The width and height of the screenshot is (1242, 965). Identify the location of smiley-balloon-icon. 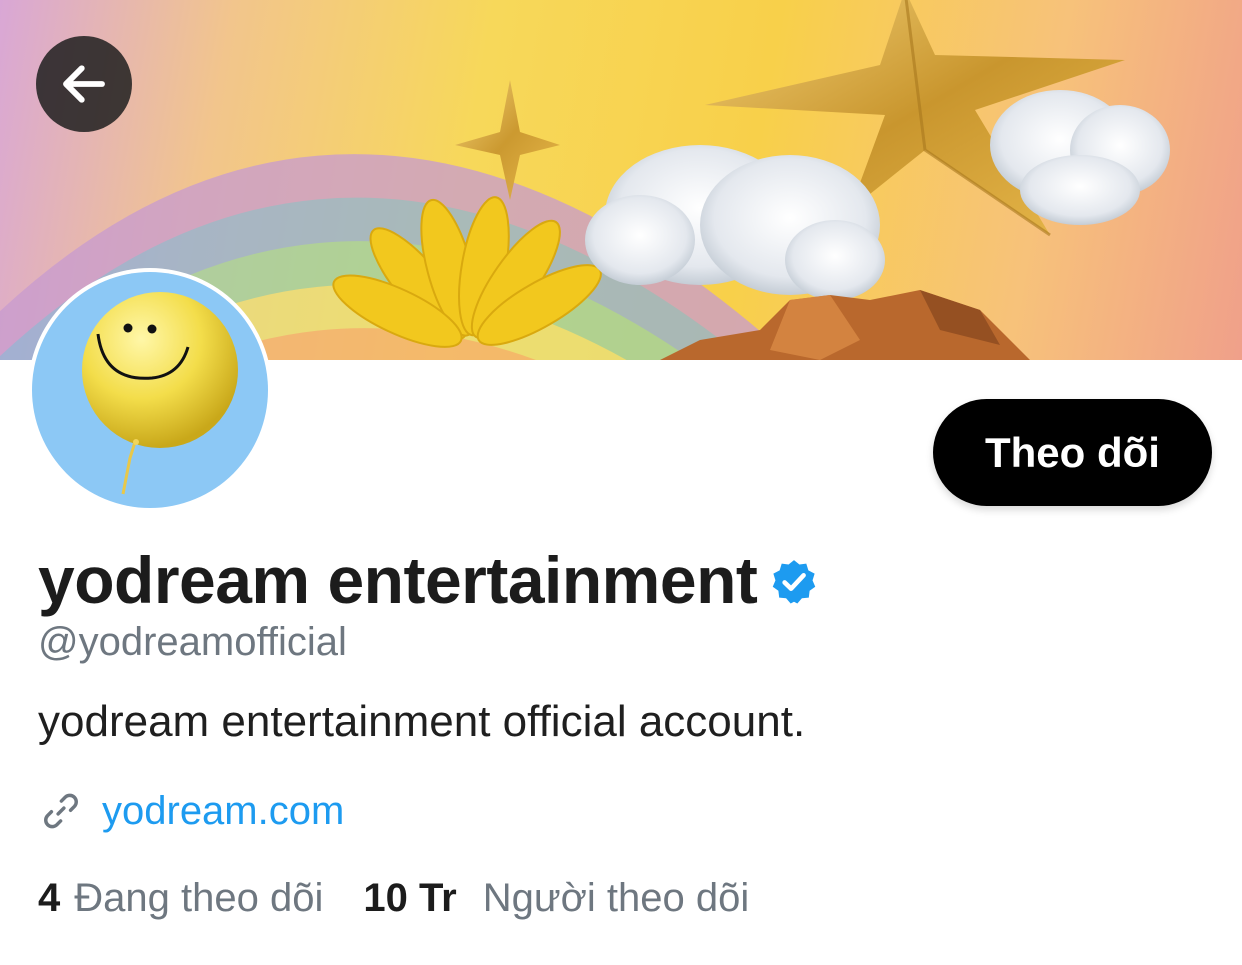
(160, 393).